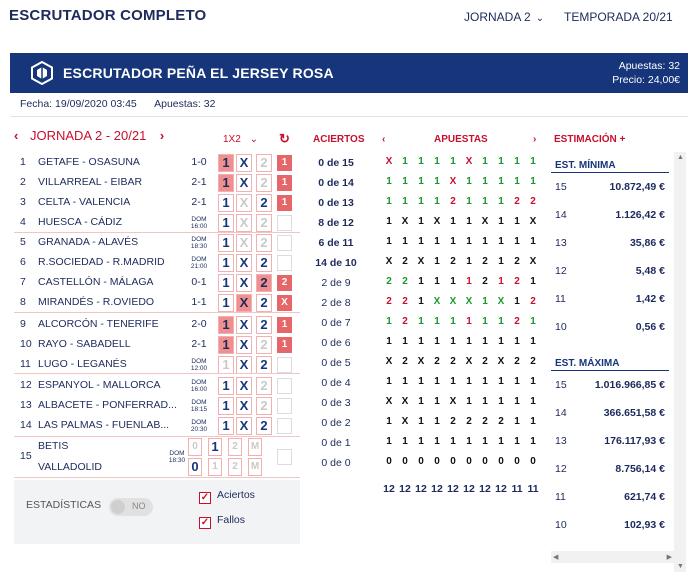 The width and height of the screenshot is (688, 579). What do you see at coordinates (162, 135) in the screenshot?
I see `next-arrow-icon: ›` at bounding box center [162, 135].